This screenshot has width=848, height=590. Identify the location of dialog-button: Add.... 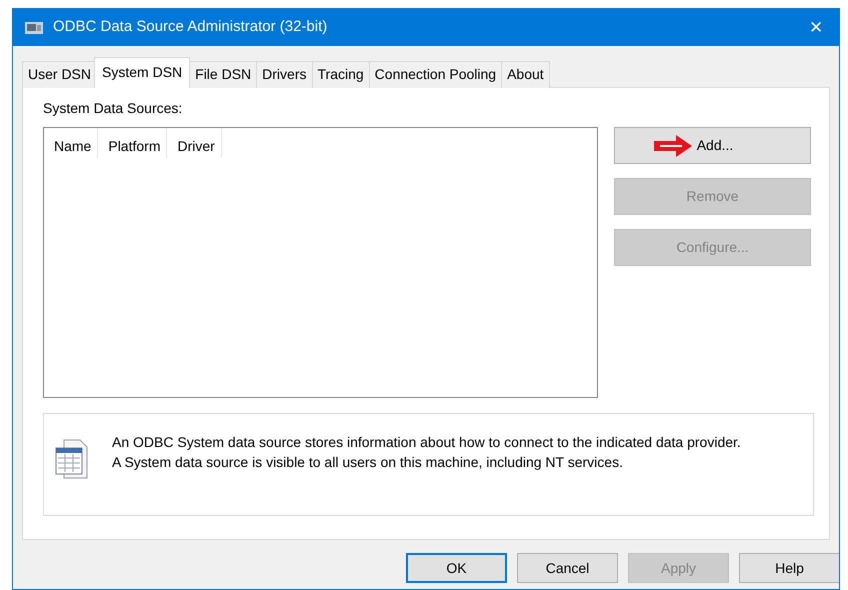
(712, 145).